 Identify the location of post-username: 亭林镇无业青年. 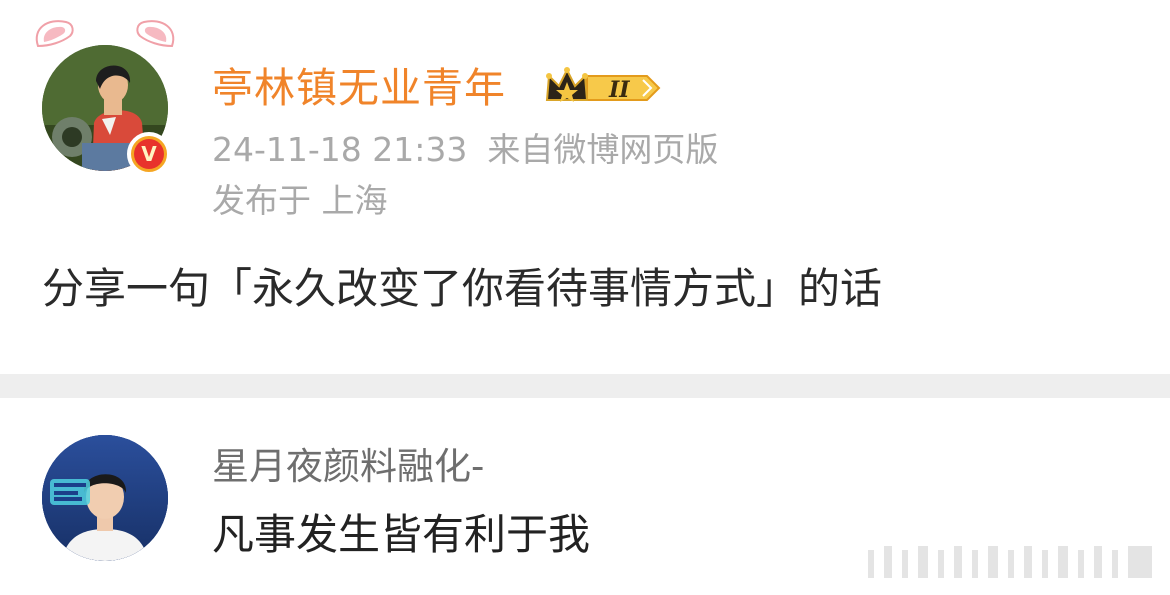
(359, 88).